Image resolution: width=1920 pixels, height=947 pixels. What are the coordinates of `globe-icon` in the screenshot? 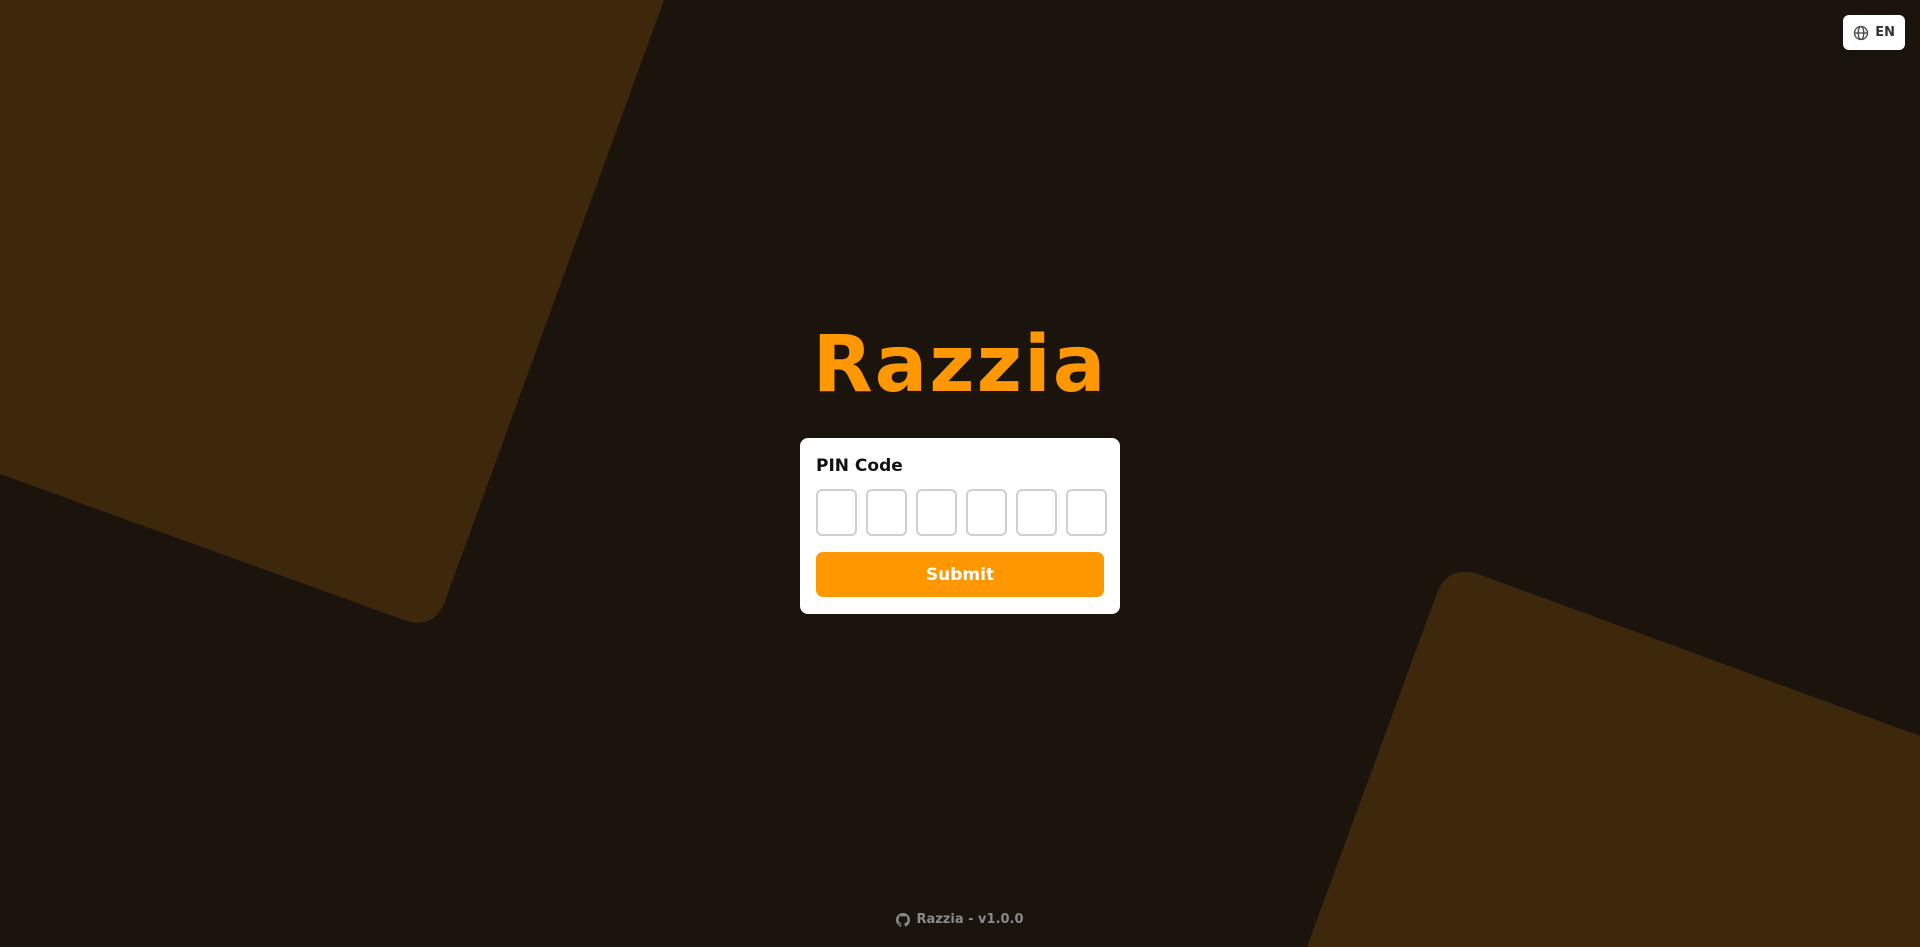 It's located at (1861, 33).